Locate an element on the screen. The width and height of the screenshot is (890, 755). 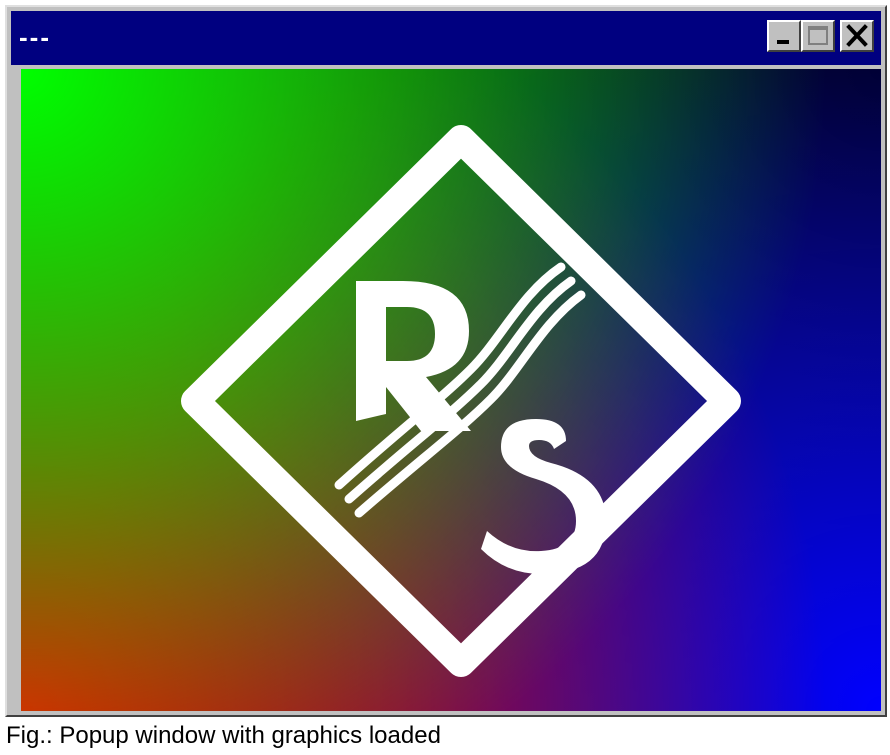
maximize-icon is located at coordinates (818, 35).